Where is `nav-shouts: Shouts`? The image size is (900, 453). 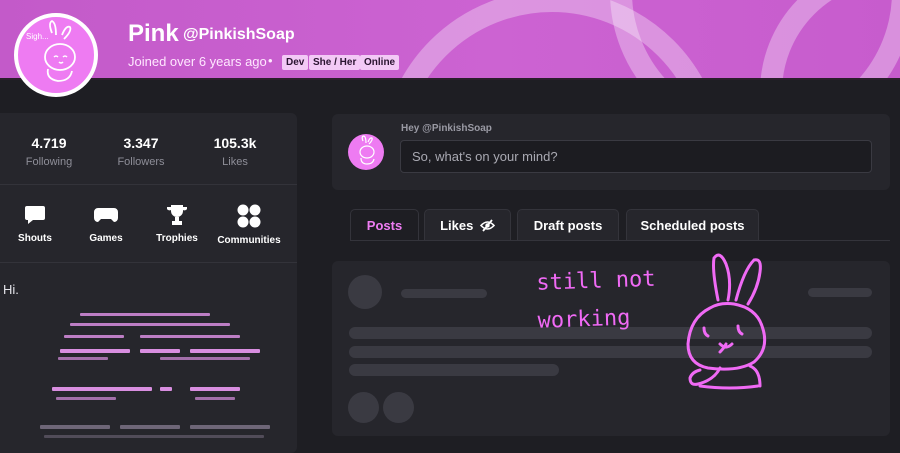
nav-shouts: Shouts is located at coordinates (35, 223).